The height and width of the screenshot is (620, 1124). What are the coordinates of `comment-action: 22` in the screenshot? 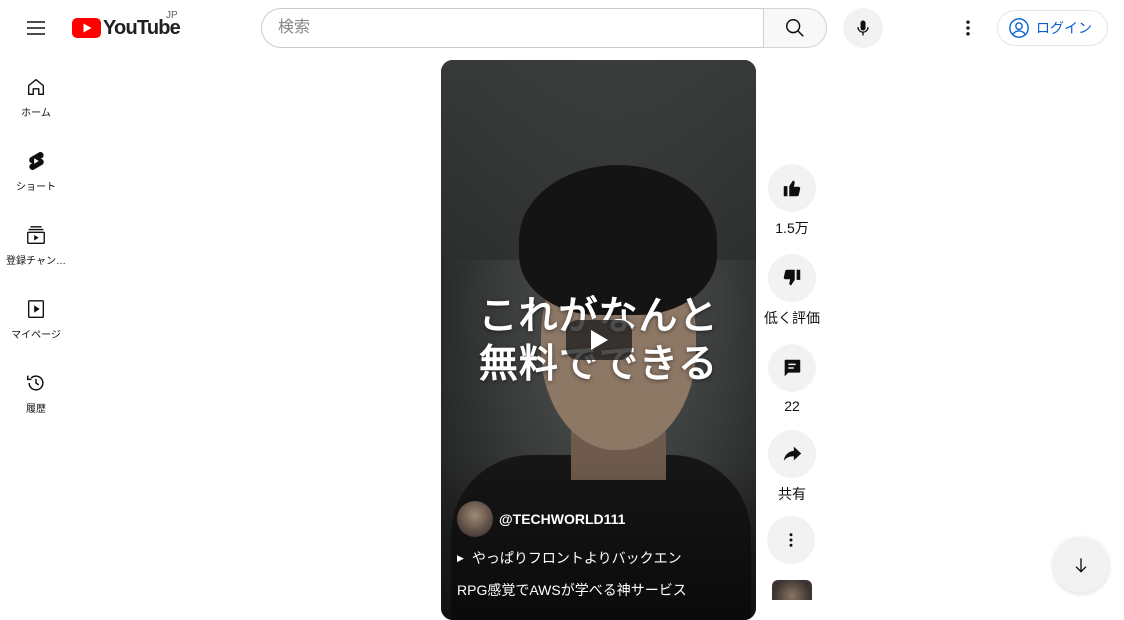 It's located at (792, 379).